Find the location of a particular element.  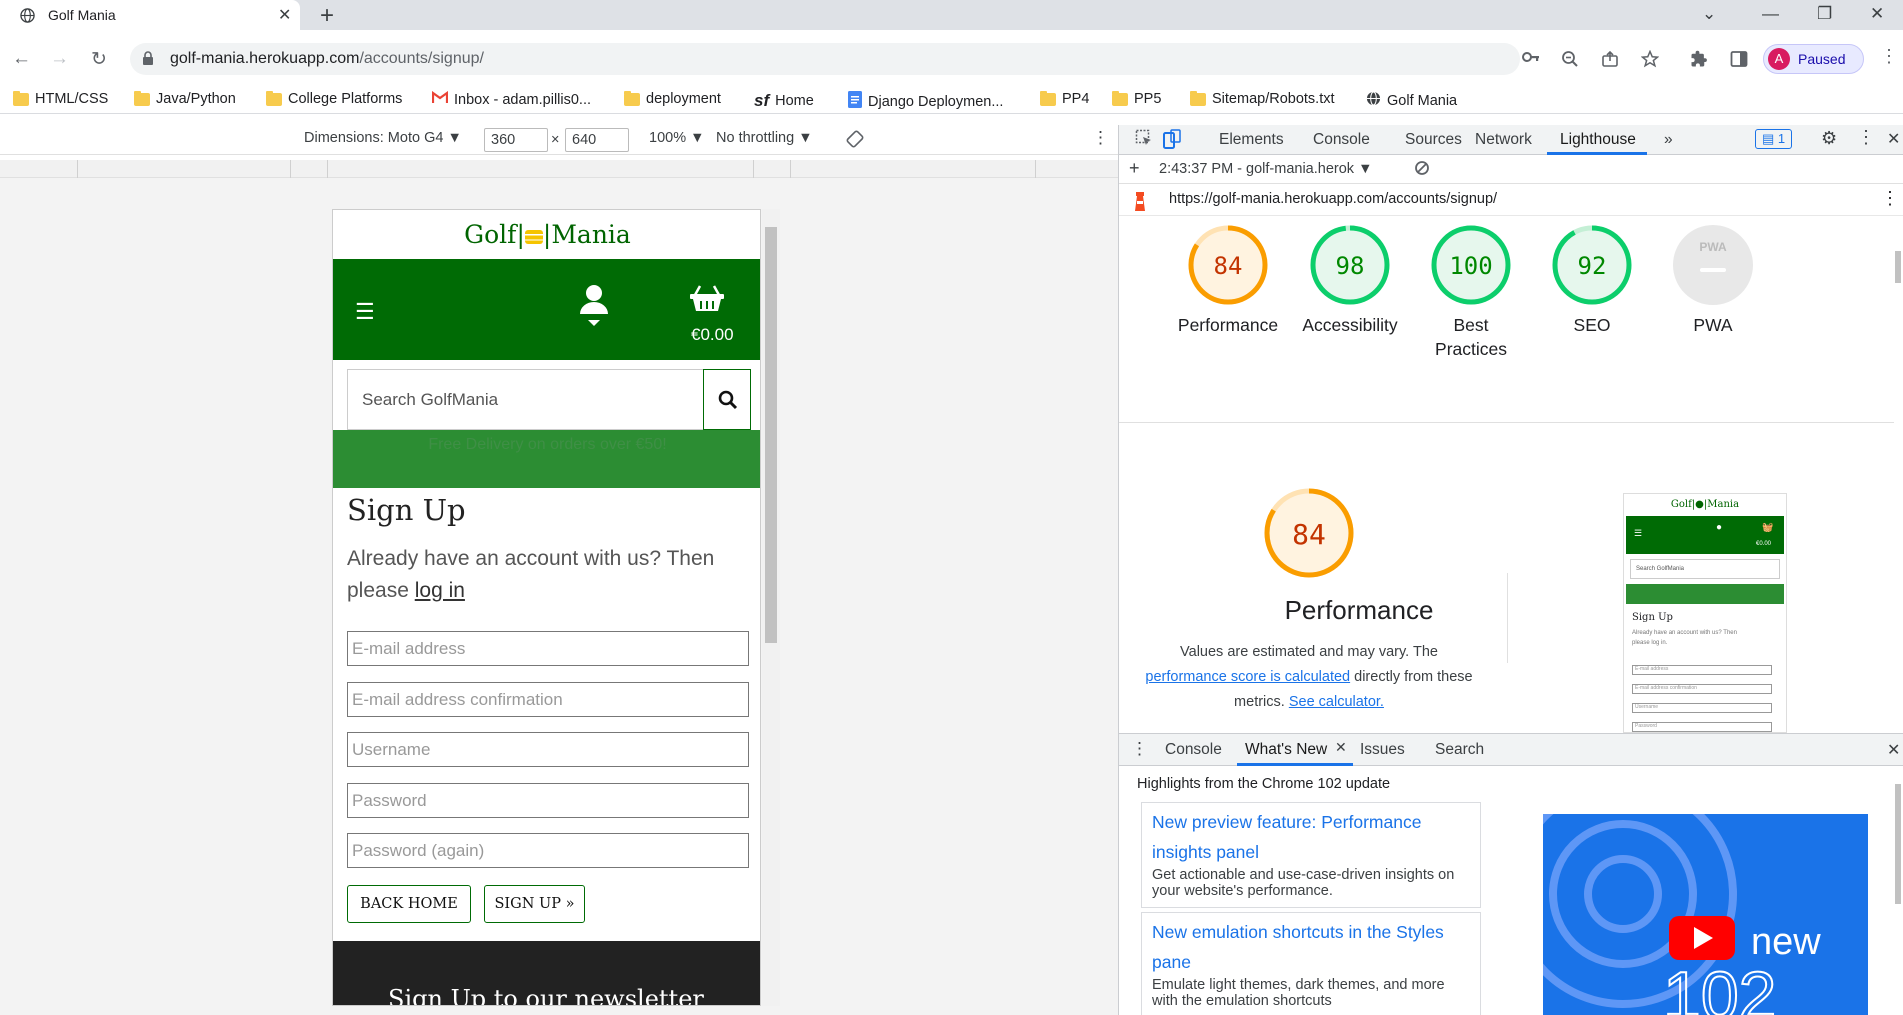

gauge-performance: 84 Performance is located at coordinates (1228, 280).